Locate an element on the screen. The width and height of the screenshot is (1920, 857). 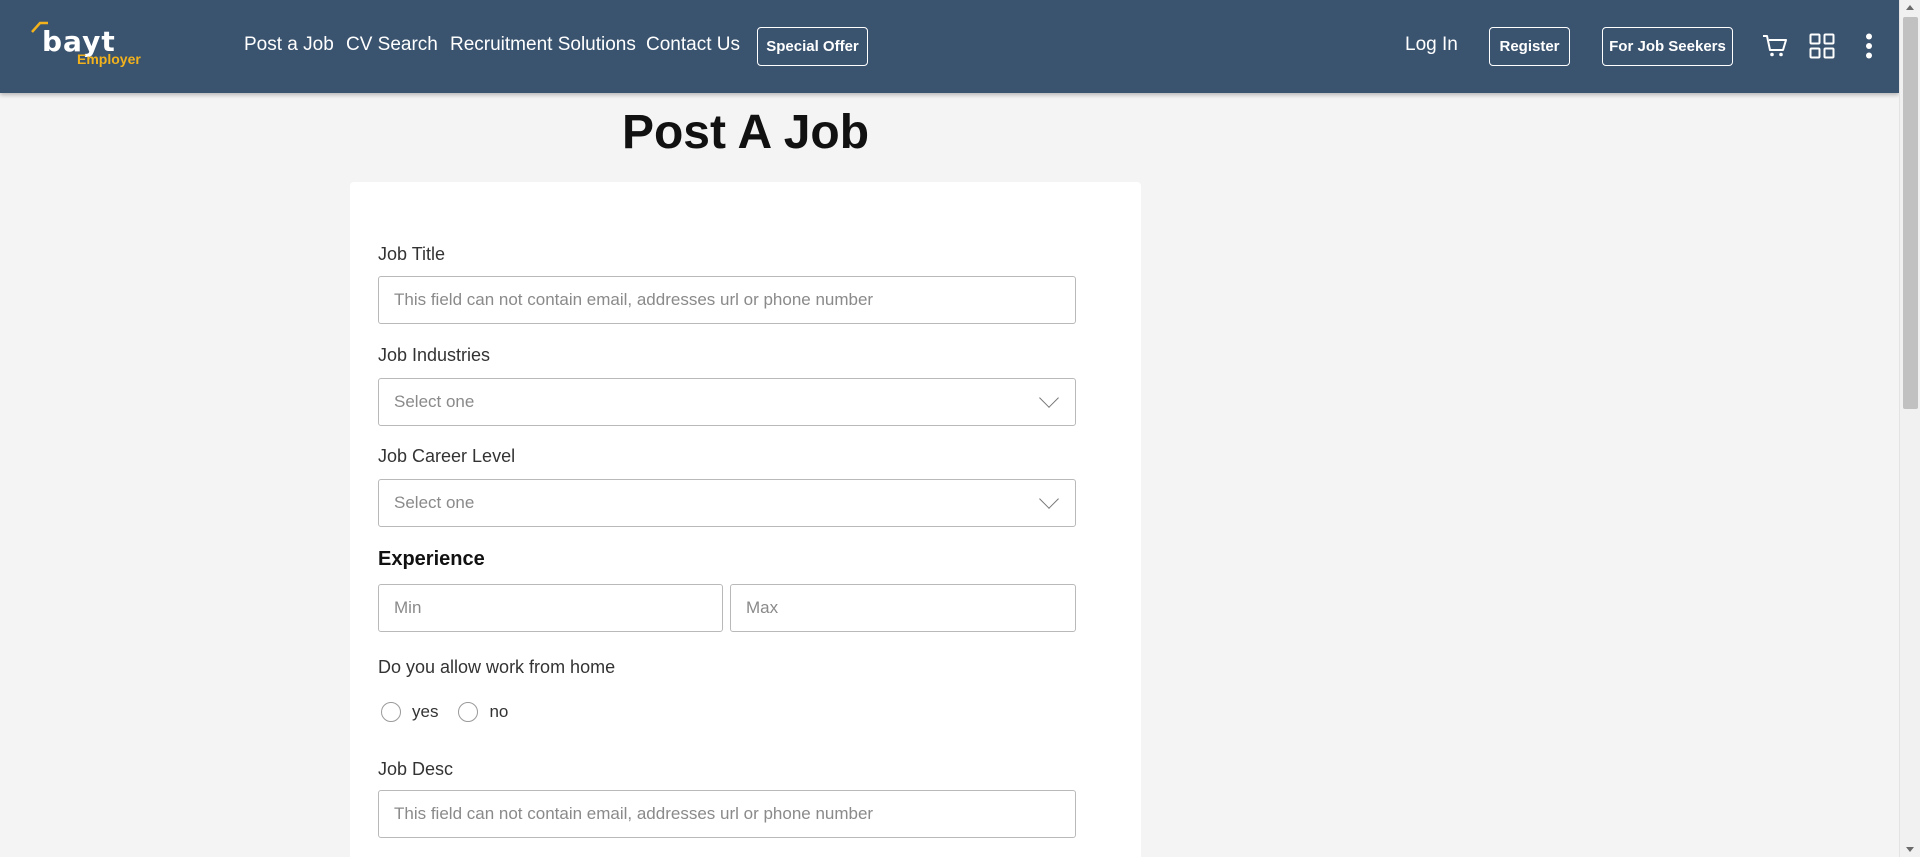
work-from-home-yes-label: yes is located at coordinates (425, 712).